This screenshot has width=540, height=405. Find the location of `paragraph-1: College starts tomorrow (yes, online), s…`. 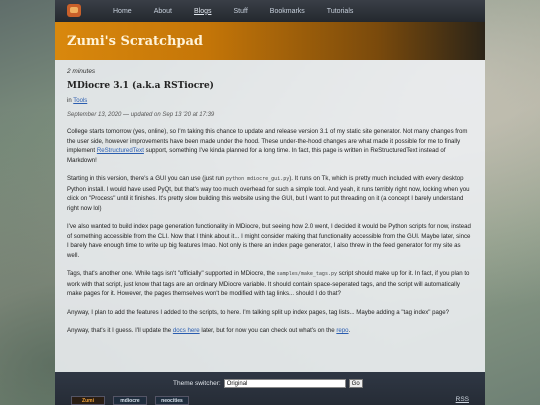

paragraph-1: College starts tomorrow (yes, online), s… is located at coordinates (269, 146).